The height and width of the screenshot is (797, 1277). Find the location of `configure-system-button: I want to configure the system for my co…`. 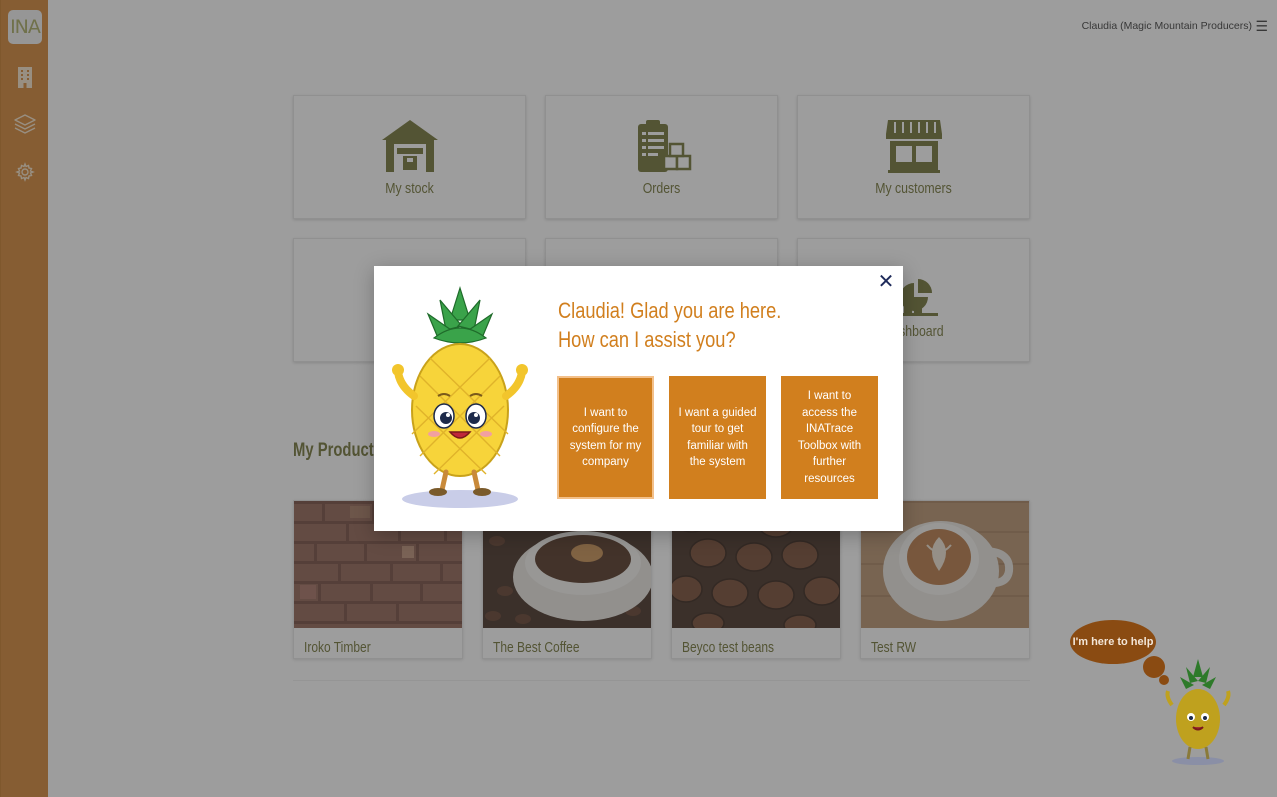

configure-system-button: I want to configure the system for my co… is located at coordinates (605, 437).